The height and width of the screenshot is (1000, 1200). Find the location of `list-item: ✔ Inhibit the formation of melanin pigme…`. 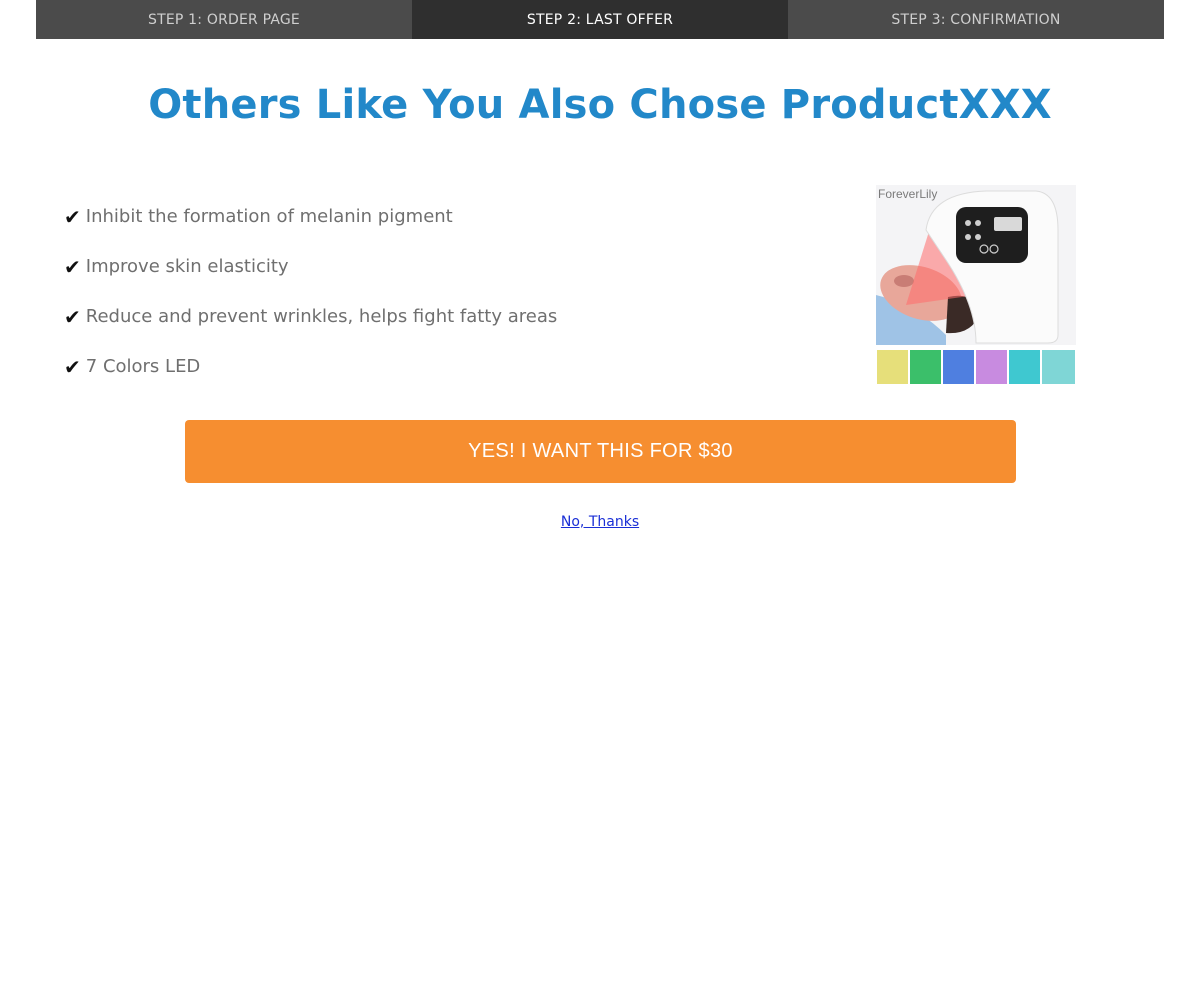

list-item: ✔ Inhibit the formation of melanin pigme… is located at coordinates (414, 228).